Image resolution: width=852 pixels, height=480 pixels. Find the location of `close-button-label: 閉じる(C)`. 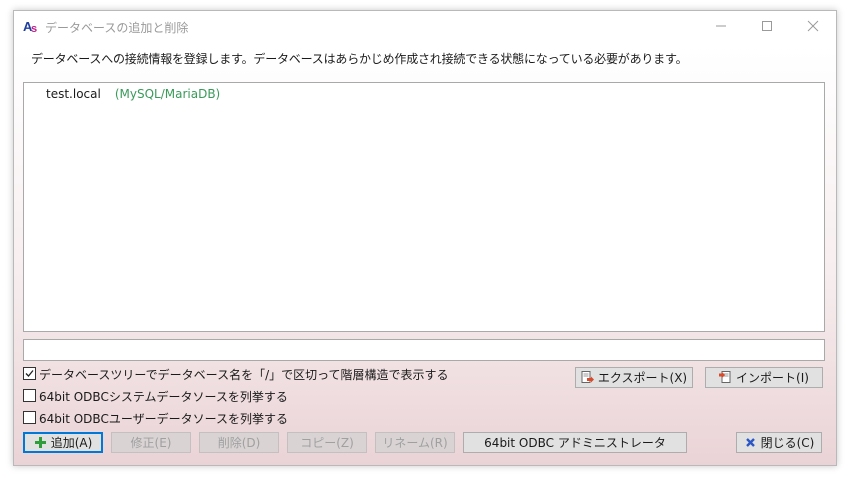

close-button-label: 閉じる(C) is located at coordinates (787, 443).